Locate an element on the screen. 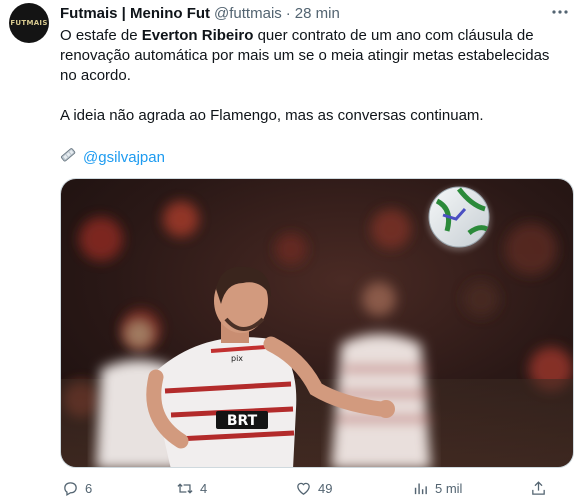 This screenshot has width=578, height=501. timestamp: 28 min is located at coordinates (317, 13).